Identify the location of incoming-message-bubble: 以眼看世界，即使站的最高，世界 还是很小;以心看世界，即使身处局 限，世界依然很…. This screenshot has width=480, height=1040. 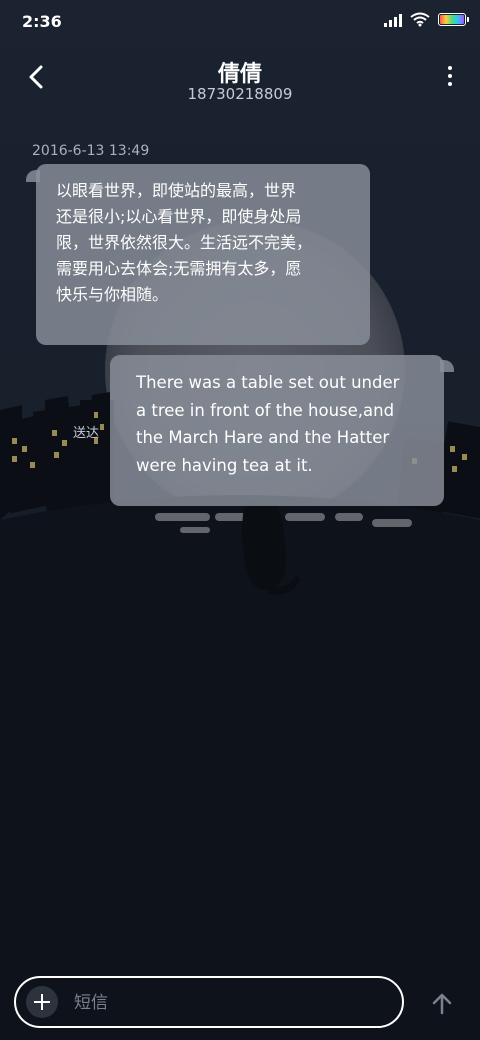
(203, 254).